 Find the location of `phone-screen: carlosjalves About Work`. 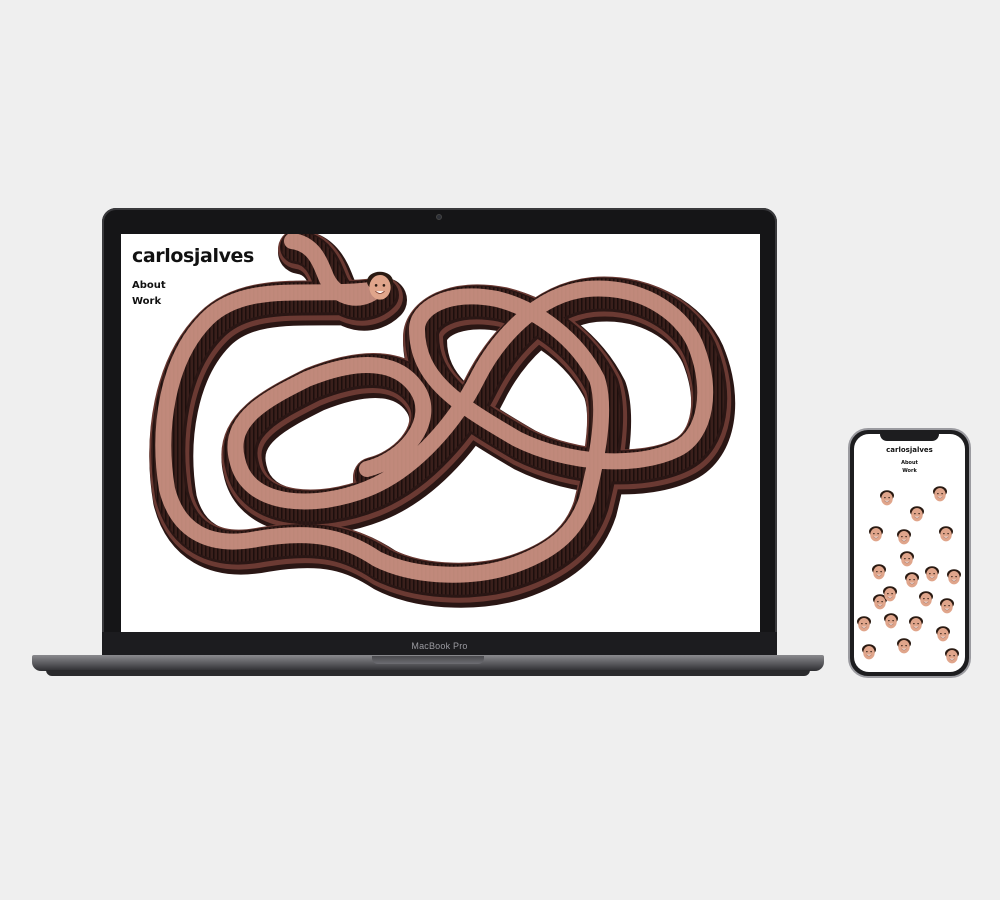

phone-screen: carlosjalves About Work is located at coordinates (909, 553).